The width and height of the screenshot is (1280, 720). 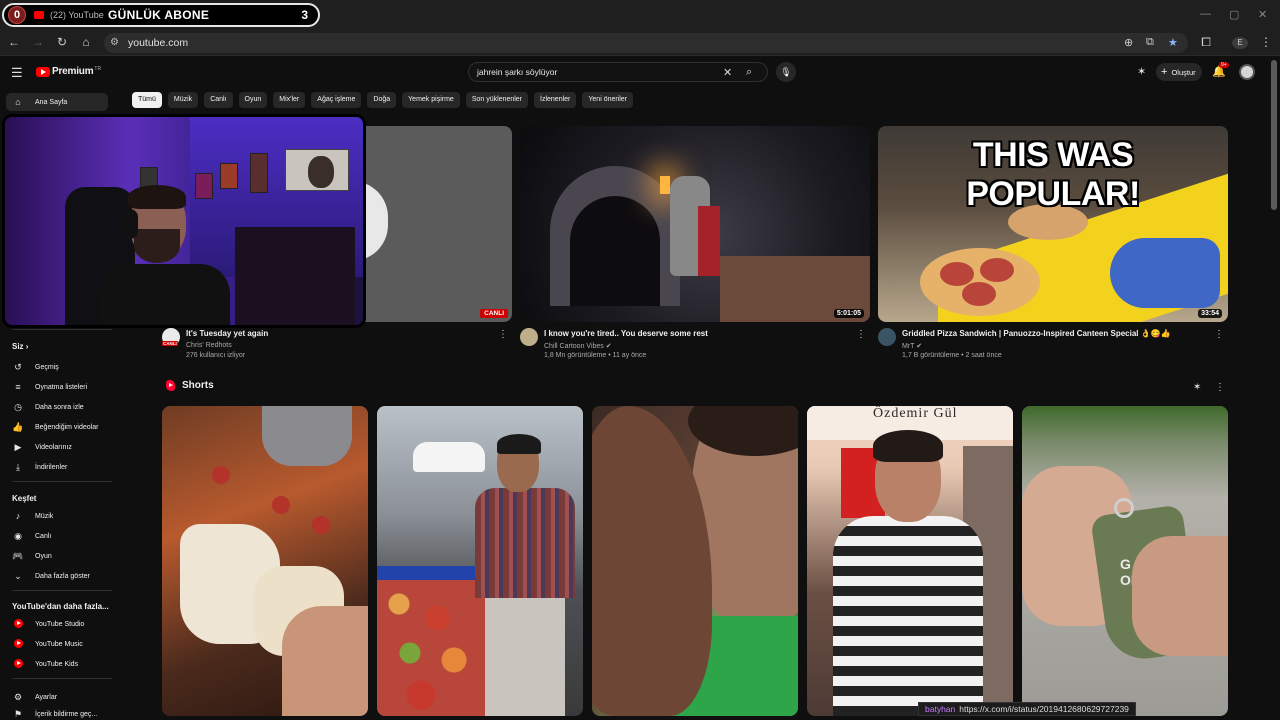 I want to click on youtube-favicon-icon, so click(x=39, y=15).